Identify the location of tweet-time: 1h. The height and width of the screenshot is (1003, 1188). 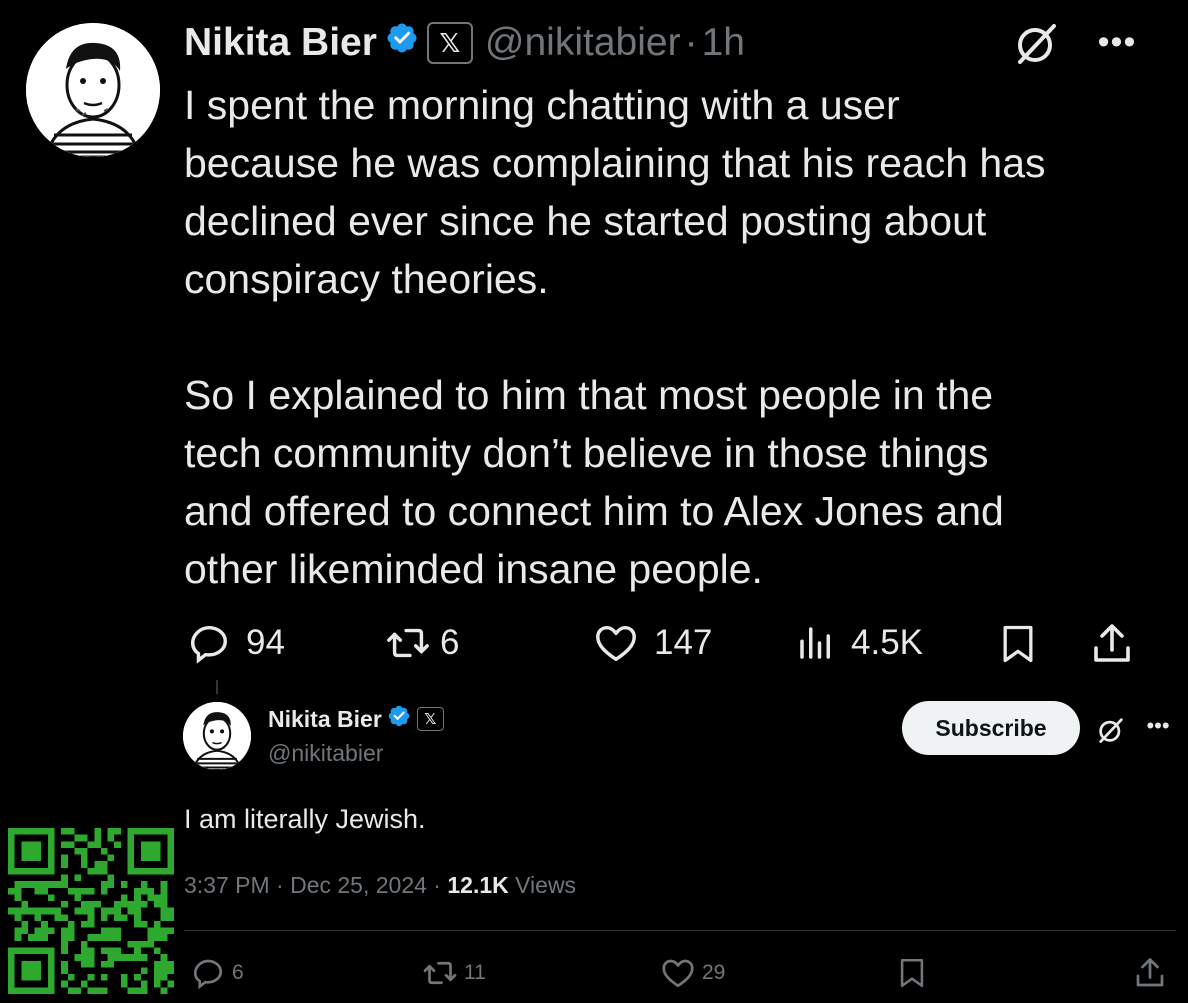
(723, 43).